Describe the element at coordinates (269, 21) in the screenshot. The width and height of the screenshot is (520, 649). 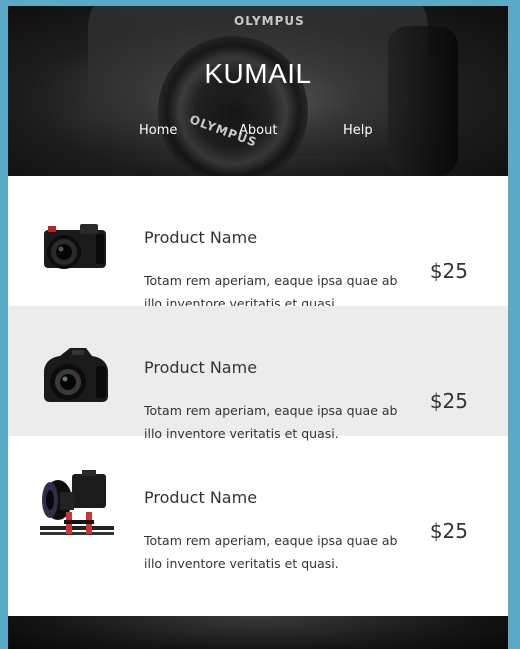
I see `hero-brand-text: OLYMPUS` at that location.